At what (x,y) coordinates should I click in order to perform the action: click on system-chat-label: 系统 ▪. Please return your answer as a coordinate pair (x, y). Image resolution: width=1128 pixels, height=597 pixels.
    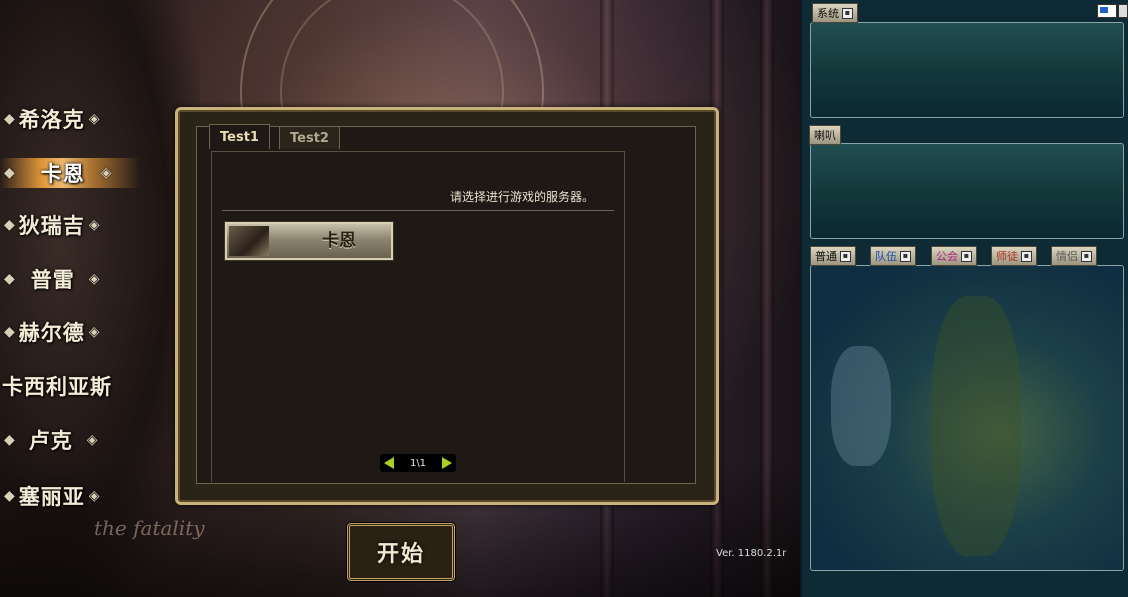
    Looking at the image, I should click on (835, 13).